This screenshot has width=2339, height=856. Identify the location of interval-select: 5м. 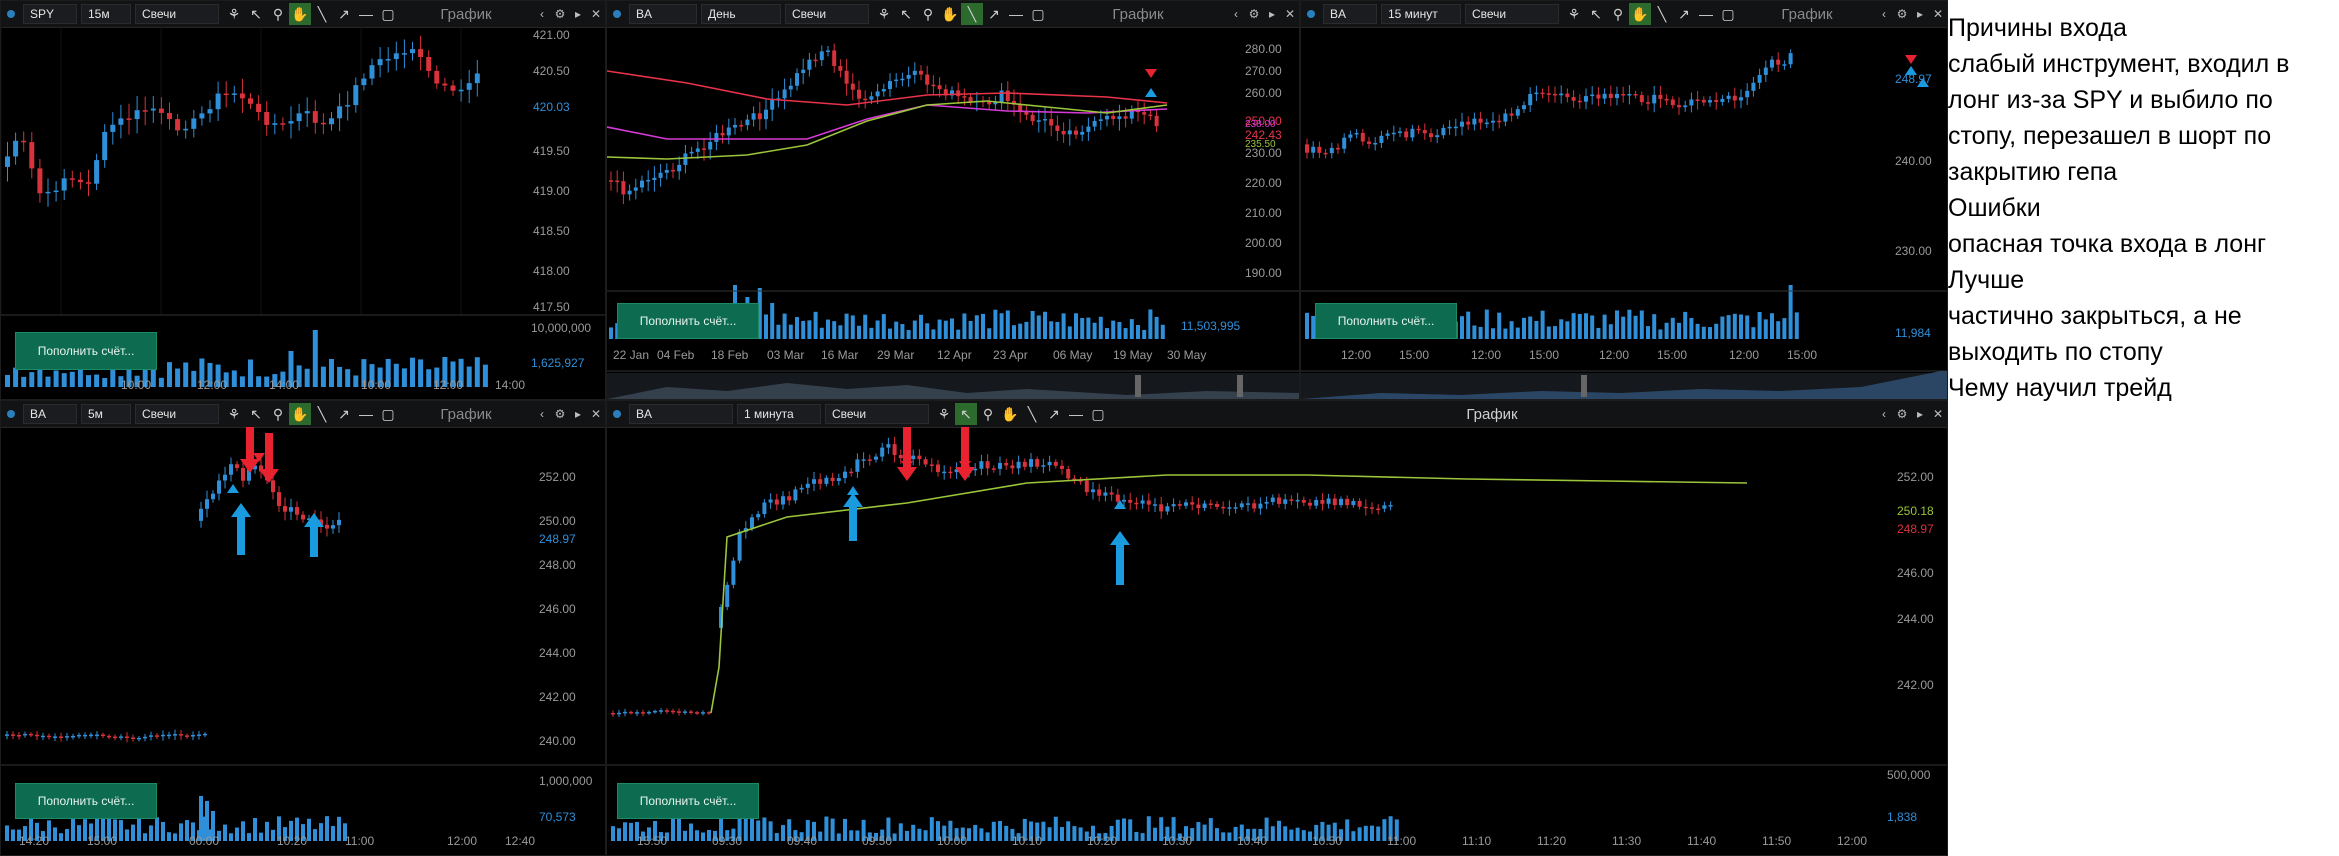
(106, 414).